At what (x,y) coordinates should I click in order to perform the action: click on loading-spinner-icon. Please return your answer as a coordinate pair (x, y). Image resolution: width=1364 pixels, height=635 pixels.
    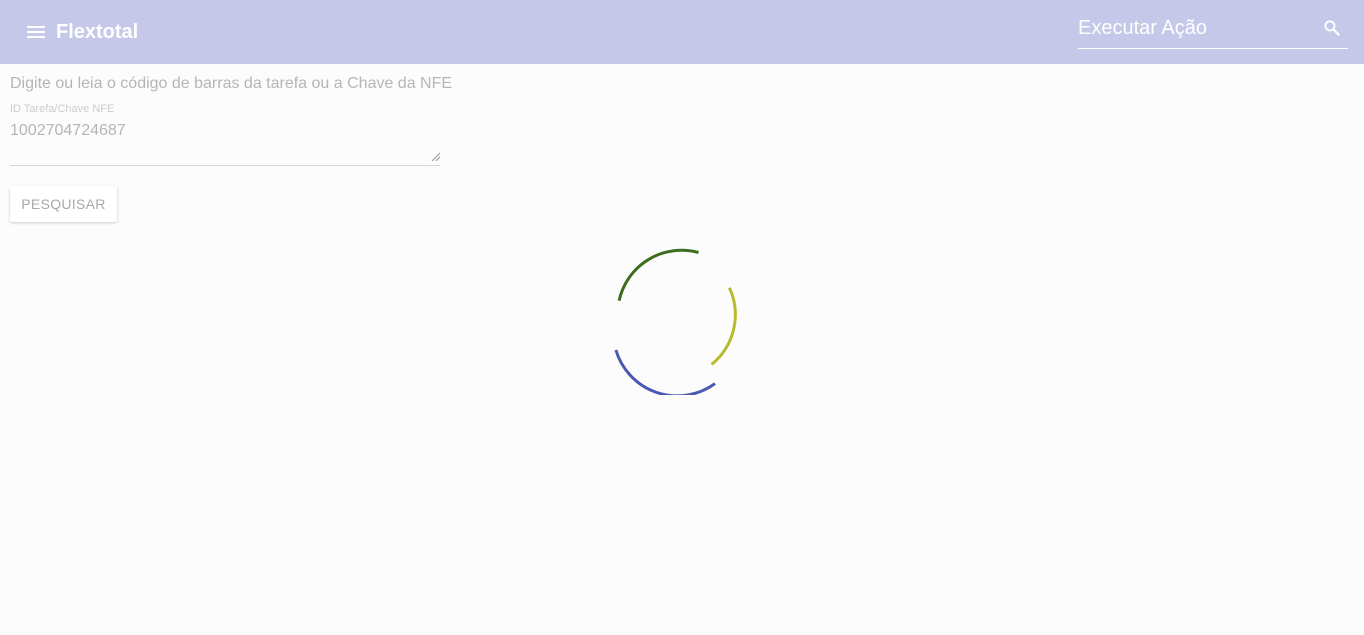
    Looking at the image, I should click on (675, 321).